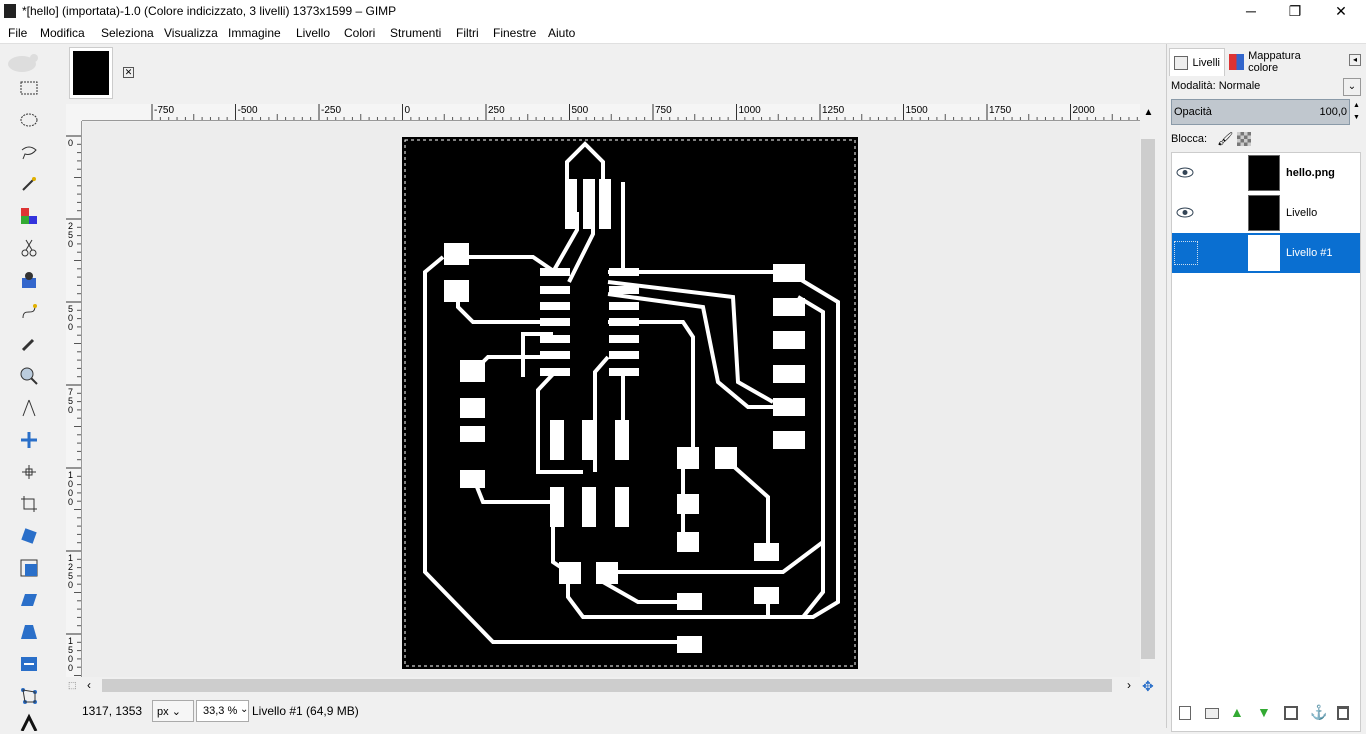 The width and height of the screenshot is (1366, 734). What do you see at coordinates (74, 686) in the screenshot?
I see `quick-mask-icon: ⬚` at bounding box center [74, 686].